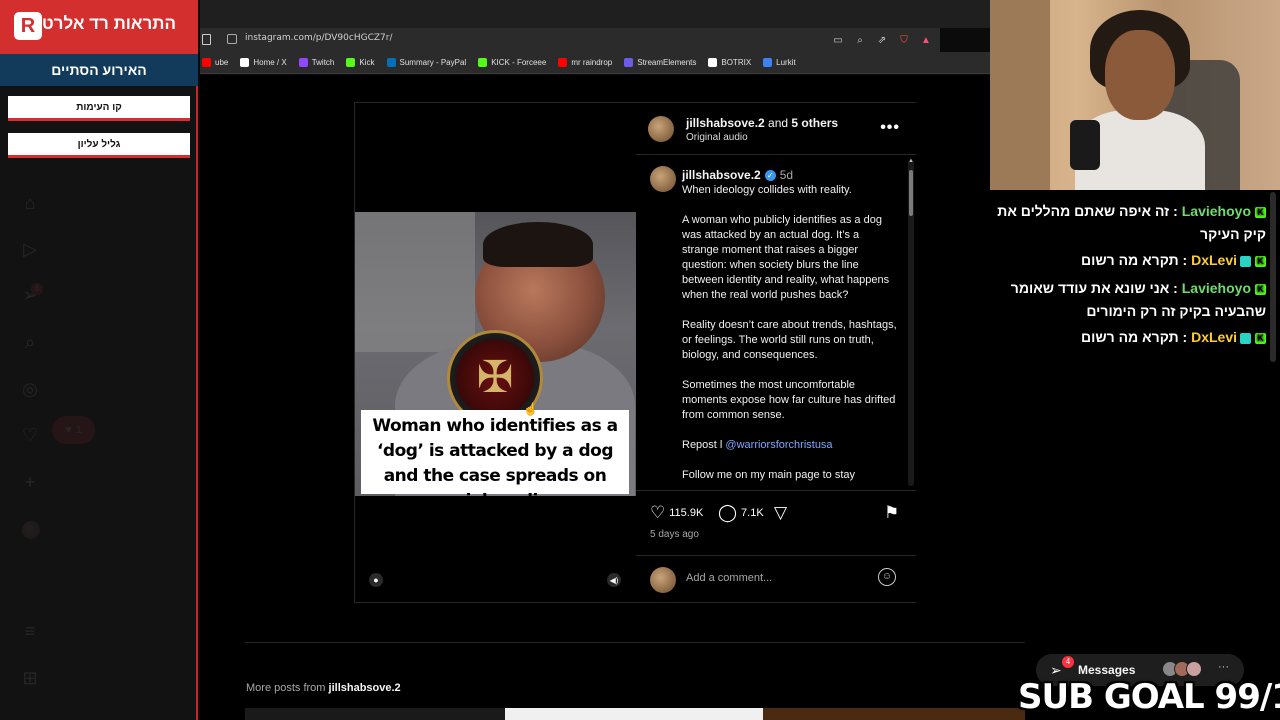  Describe the element at coordinates (779, 62) in the screenshot. I see `bookmark-item: Lurkit` at that location.